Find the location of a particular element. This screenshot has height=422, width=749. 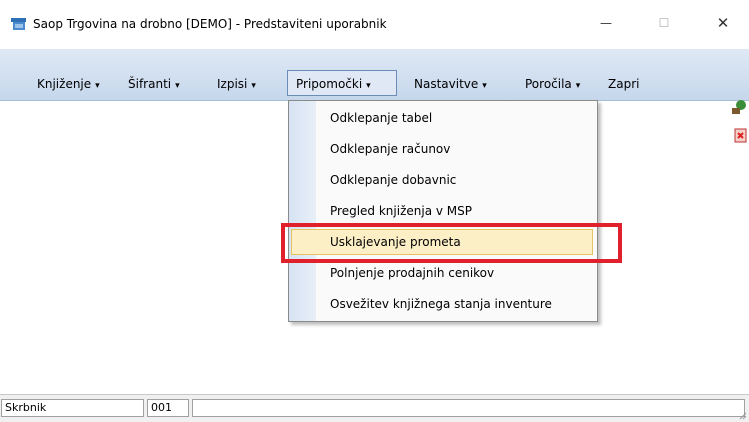

menu-item-odklepanje-racunov: Odklepanje računov is located at coordinates (390, 149).